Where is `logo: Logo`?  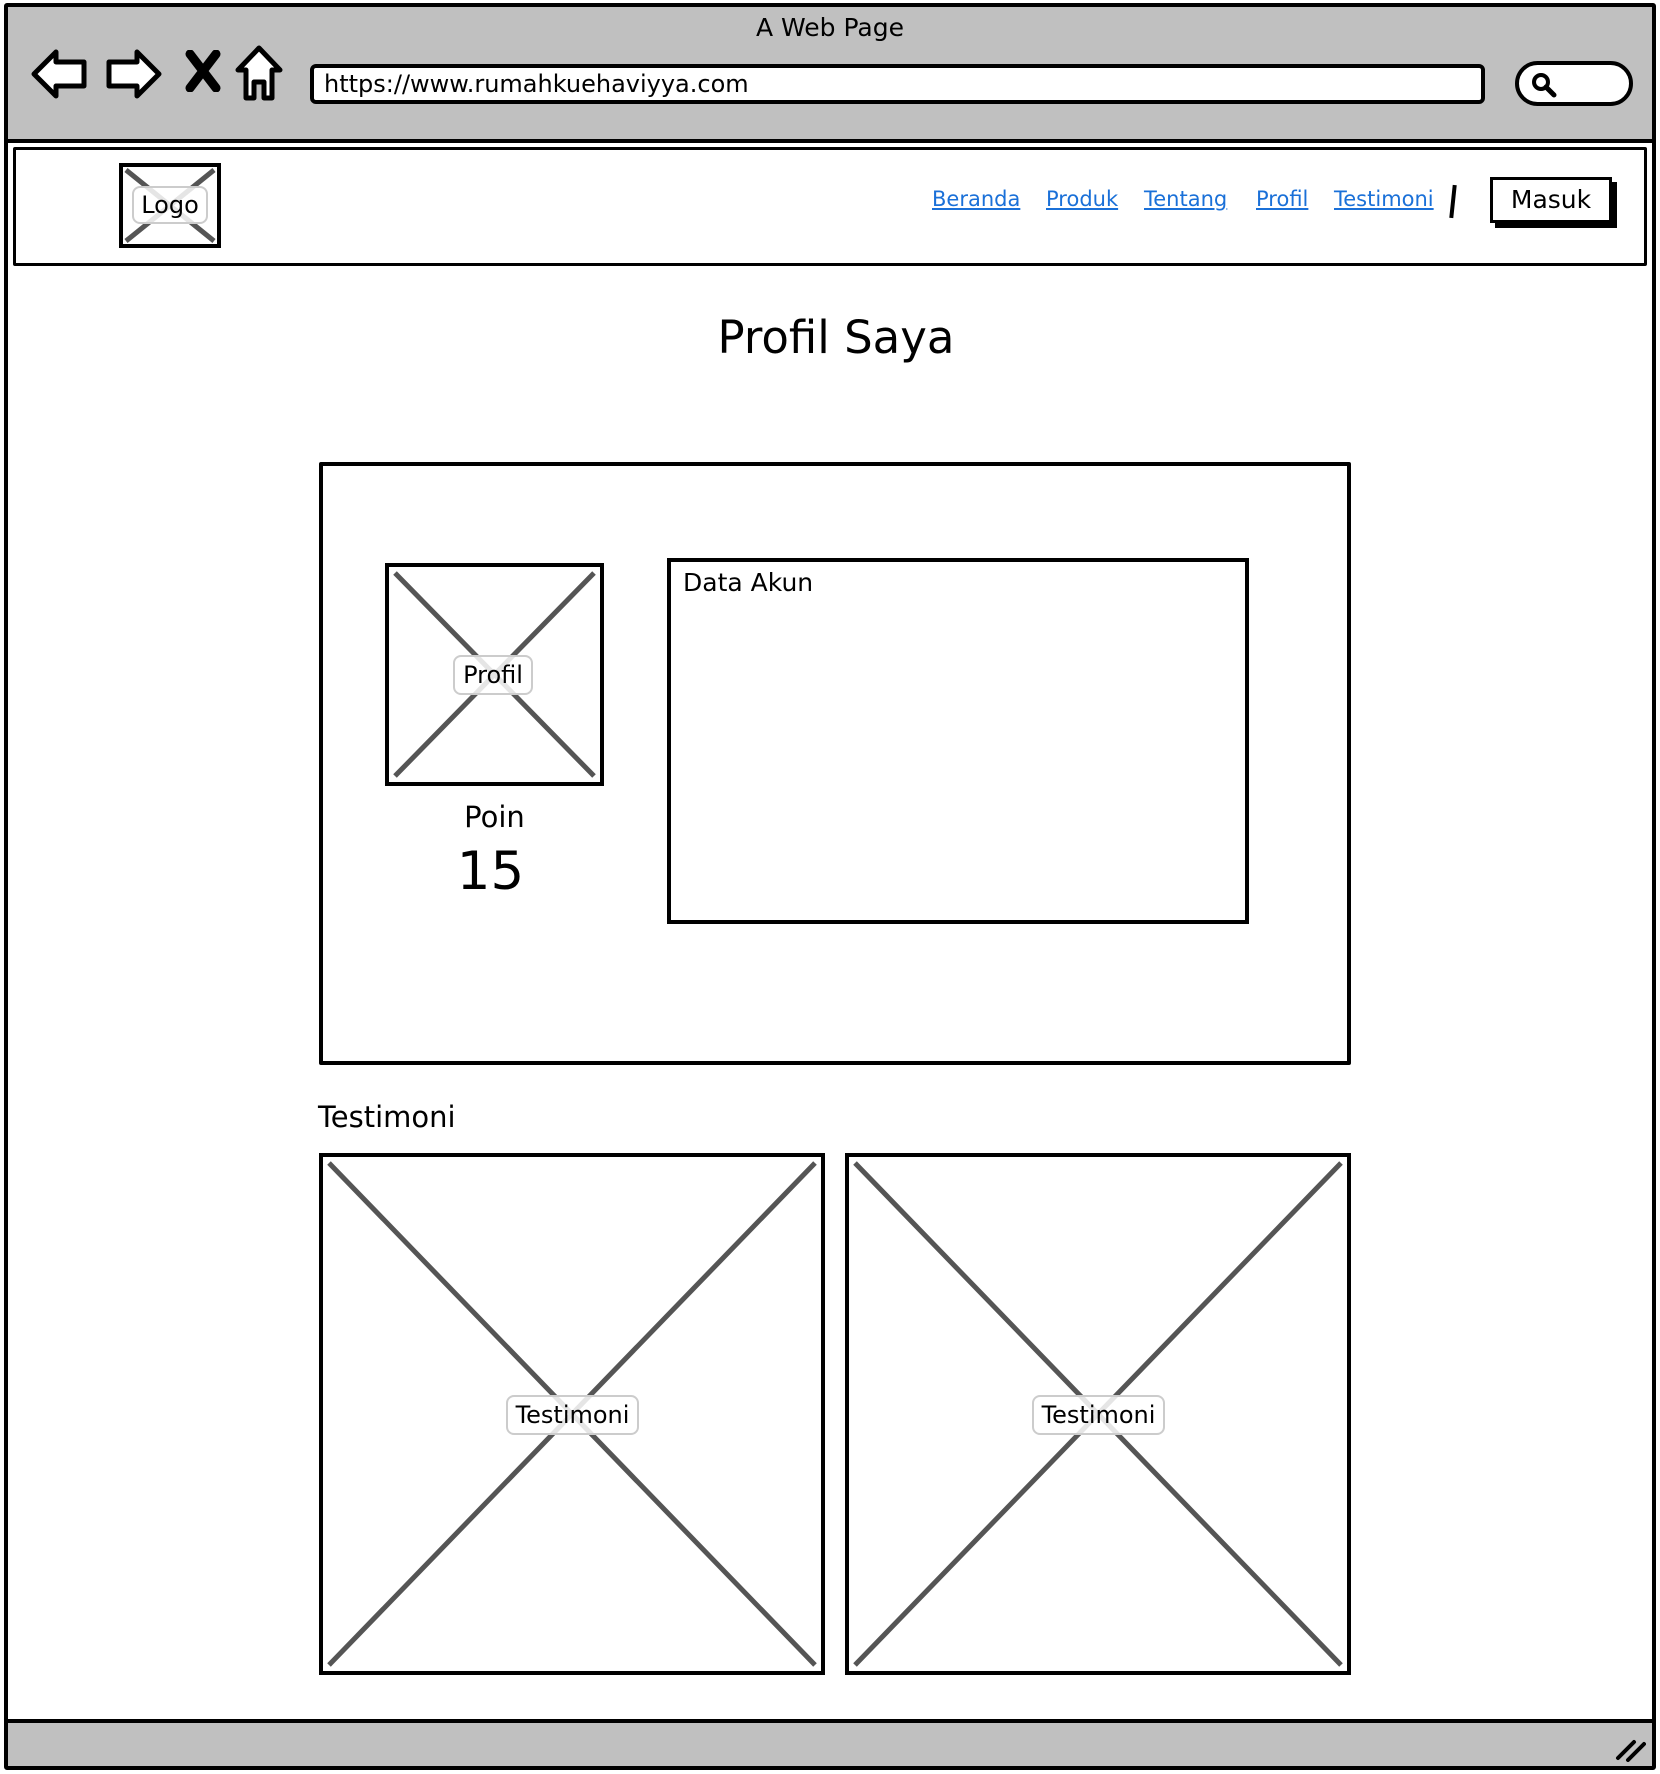 logo: Logo is located at coordinates (170, 205).